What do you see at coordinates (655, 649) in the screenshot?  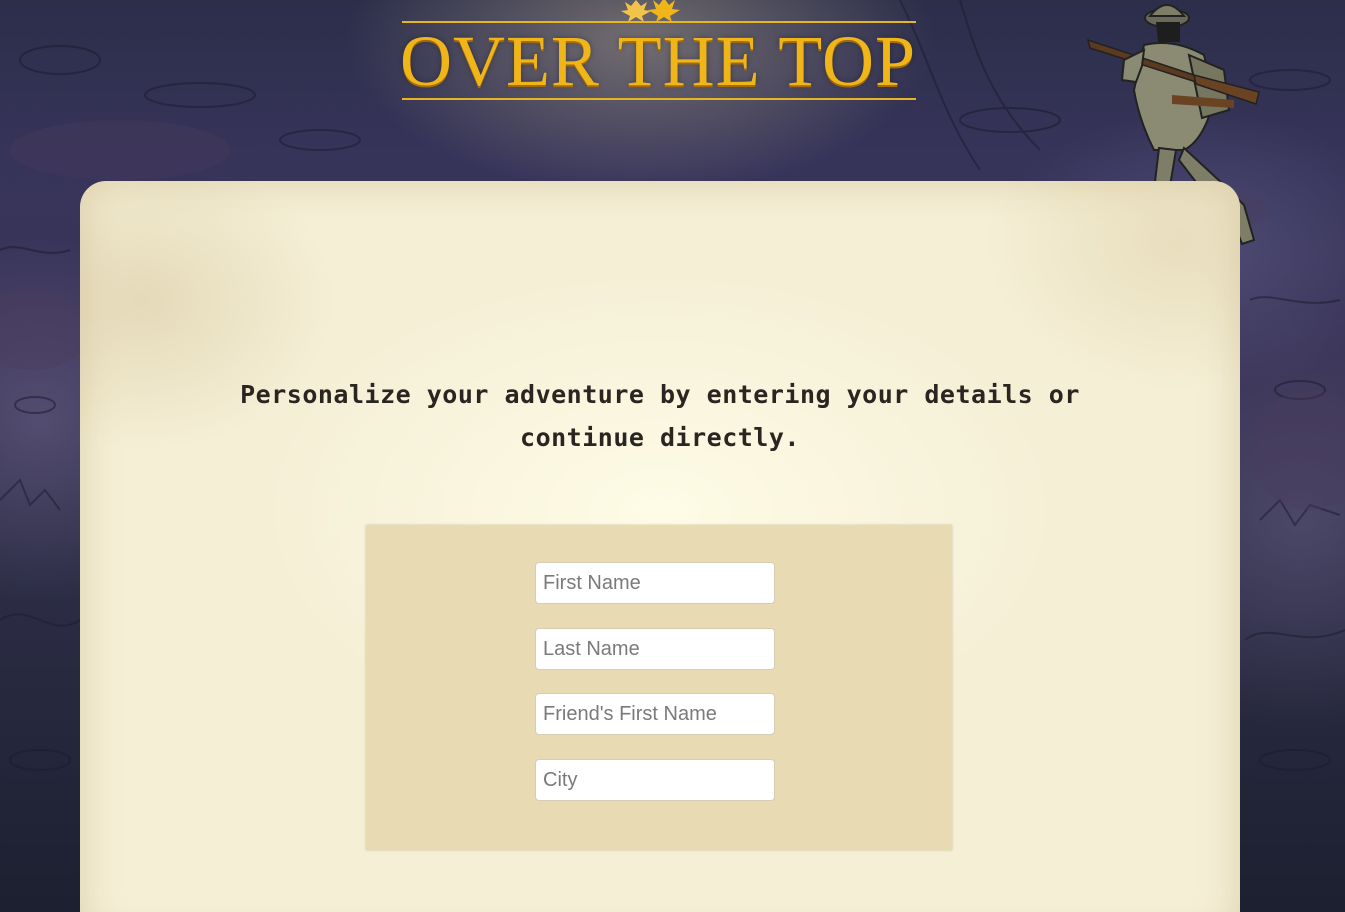 I see `last-name-input` at bounding box center [655, 649].